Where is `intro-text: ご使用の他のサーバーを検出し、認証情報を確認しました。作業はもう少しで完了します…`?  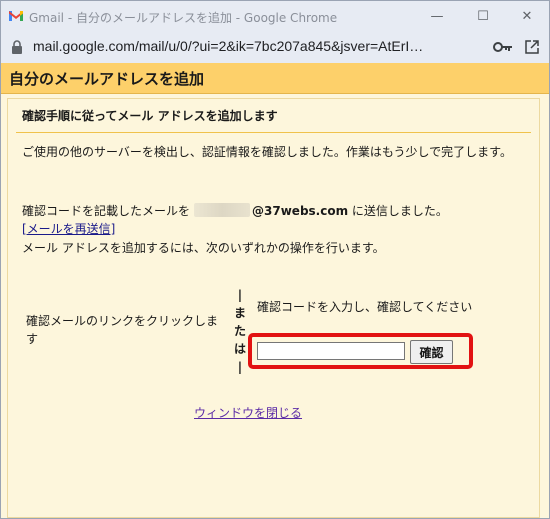
intro-text: ご使用の他のサーバーを検出し、認証情報を確認しました。作業はもう少しで完了します… is located at coordinates (267, 152).